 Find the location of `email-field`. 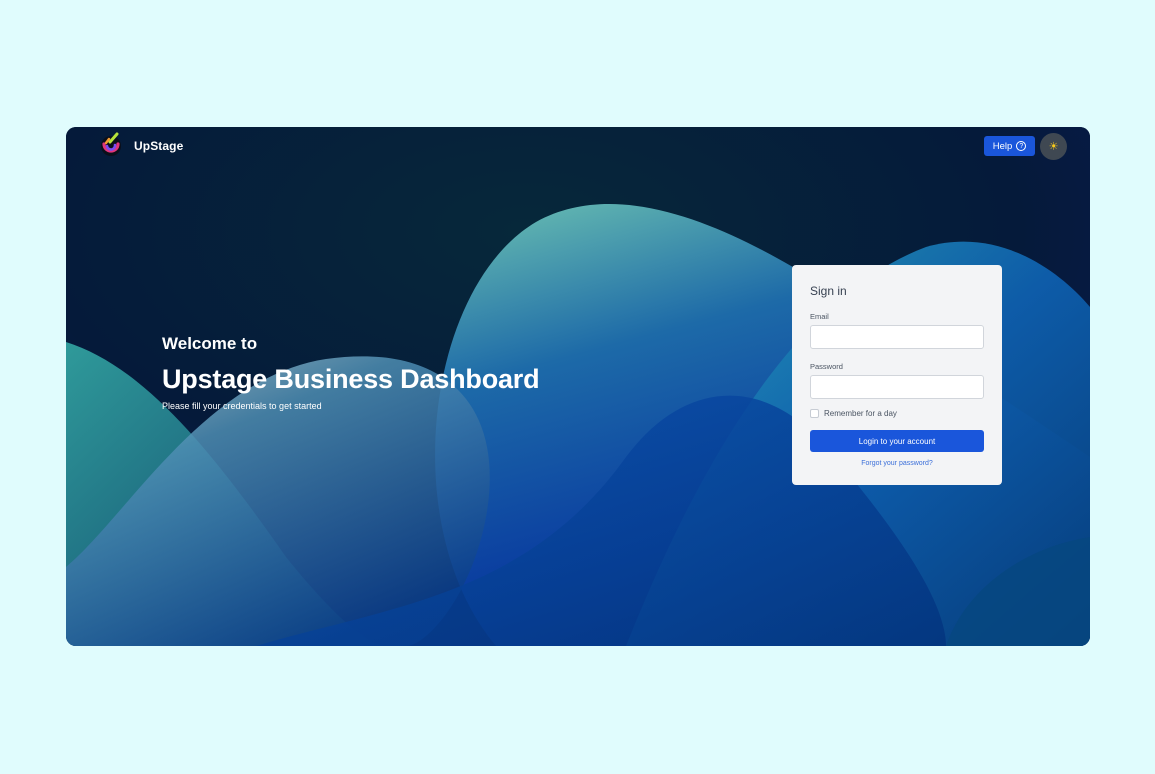

email-field is located at coordinates (897, 337).